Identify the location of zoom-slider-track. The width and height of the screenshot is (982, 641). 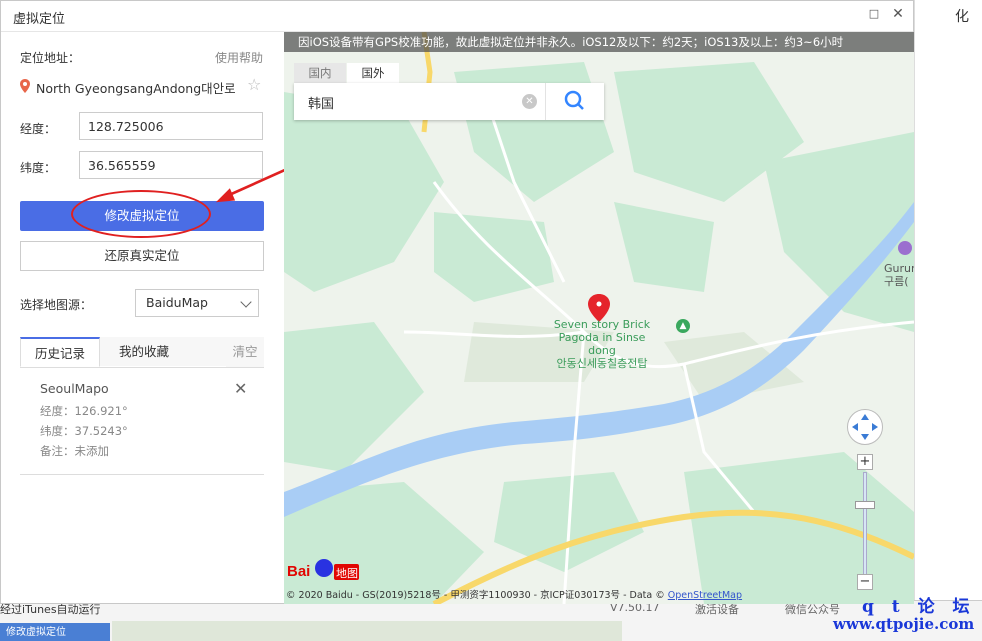
(865, 526).